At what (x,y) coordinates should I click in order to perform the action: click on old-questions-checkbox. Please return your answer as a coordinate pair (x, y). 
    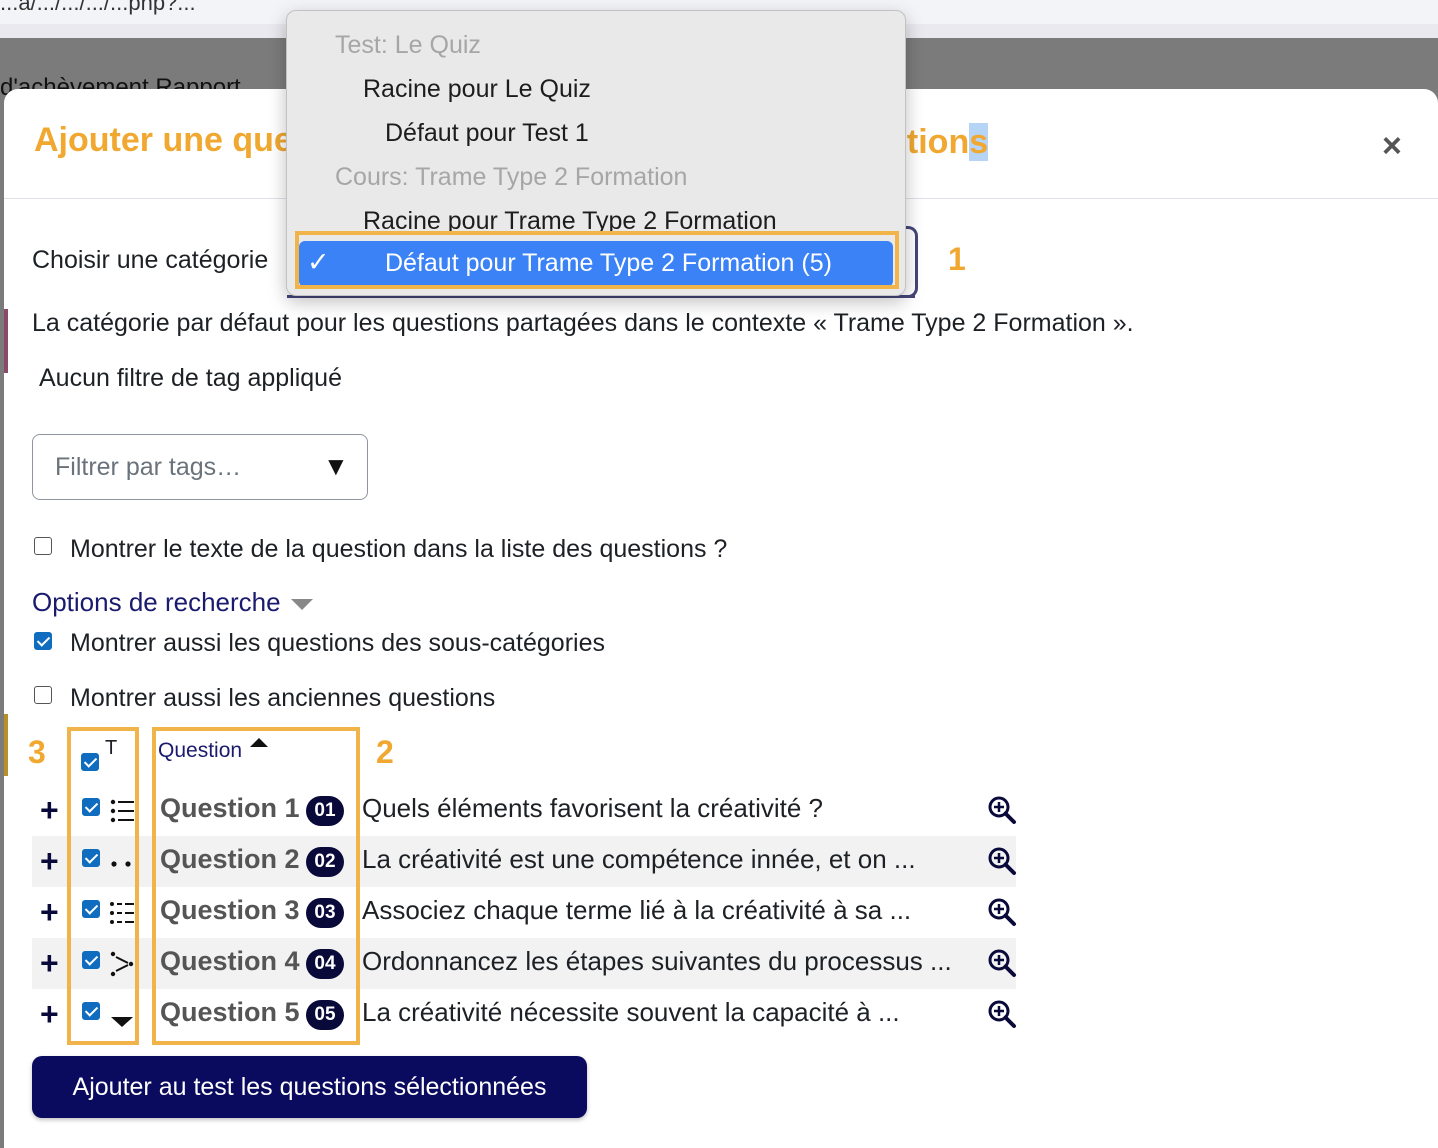
    Looking at the image, I should click on (43, 695).